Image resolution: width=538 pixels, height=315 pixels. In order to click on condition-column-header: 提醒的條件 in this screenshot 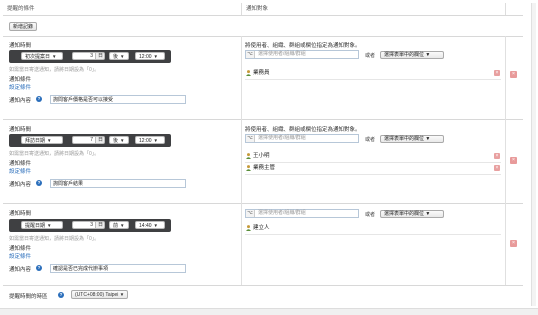, I will do `click(21, 9)`.